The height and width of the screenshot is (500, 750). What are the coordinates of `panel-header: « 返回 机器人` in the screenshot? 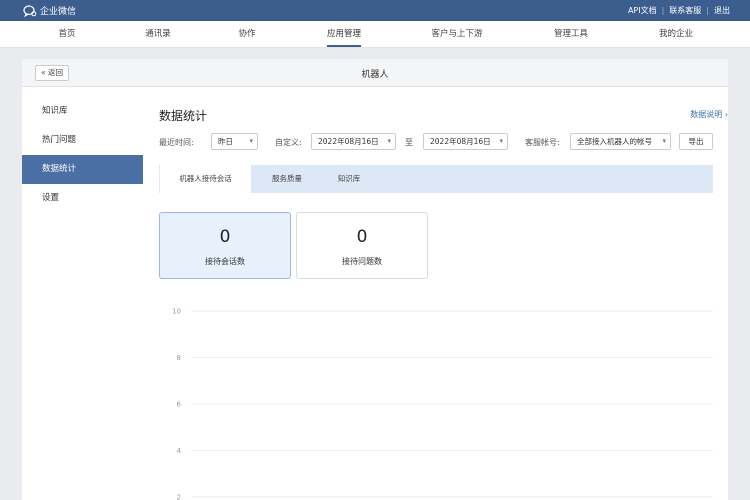 It's located at (375, 73).